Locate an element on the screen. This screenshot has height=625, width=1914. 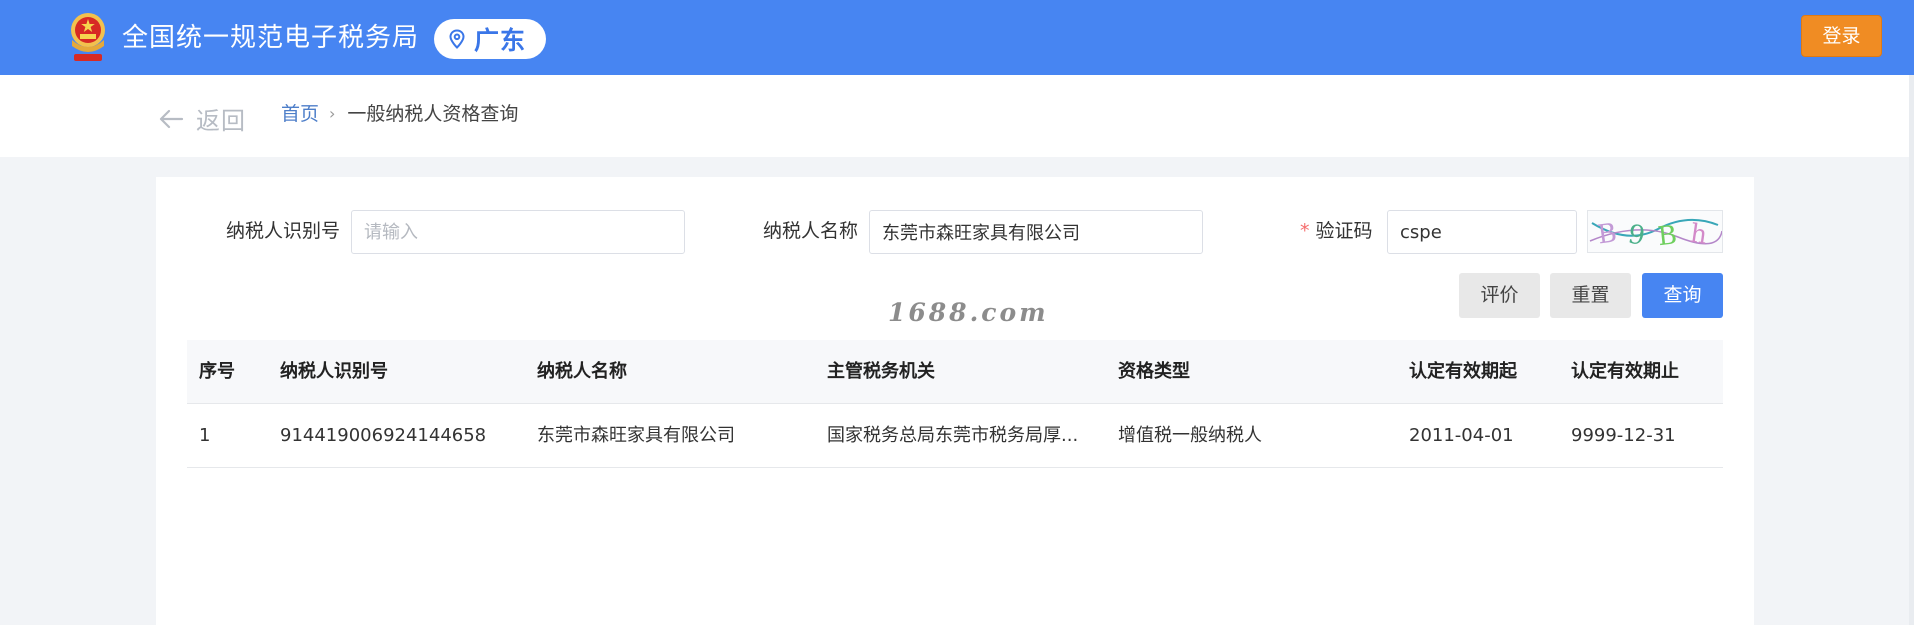
arrow-left-icon is located at coordinates (171, 118).